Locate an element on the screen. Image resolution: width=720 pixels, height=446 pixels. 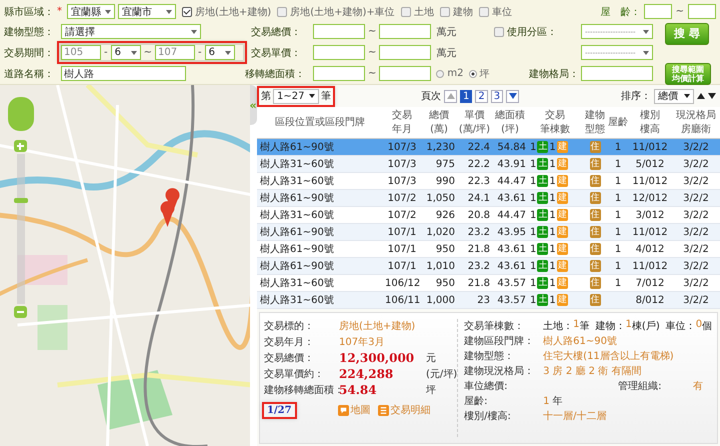
transaction-row: 樹人路31~60號 106/12 950 21.8 43.57 1 土 1 建 住 1 7/012 3/2/2 is located at coordinates (488, 283).